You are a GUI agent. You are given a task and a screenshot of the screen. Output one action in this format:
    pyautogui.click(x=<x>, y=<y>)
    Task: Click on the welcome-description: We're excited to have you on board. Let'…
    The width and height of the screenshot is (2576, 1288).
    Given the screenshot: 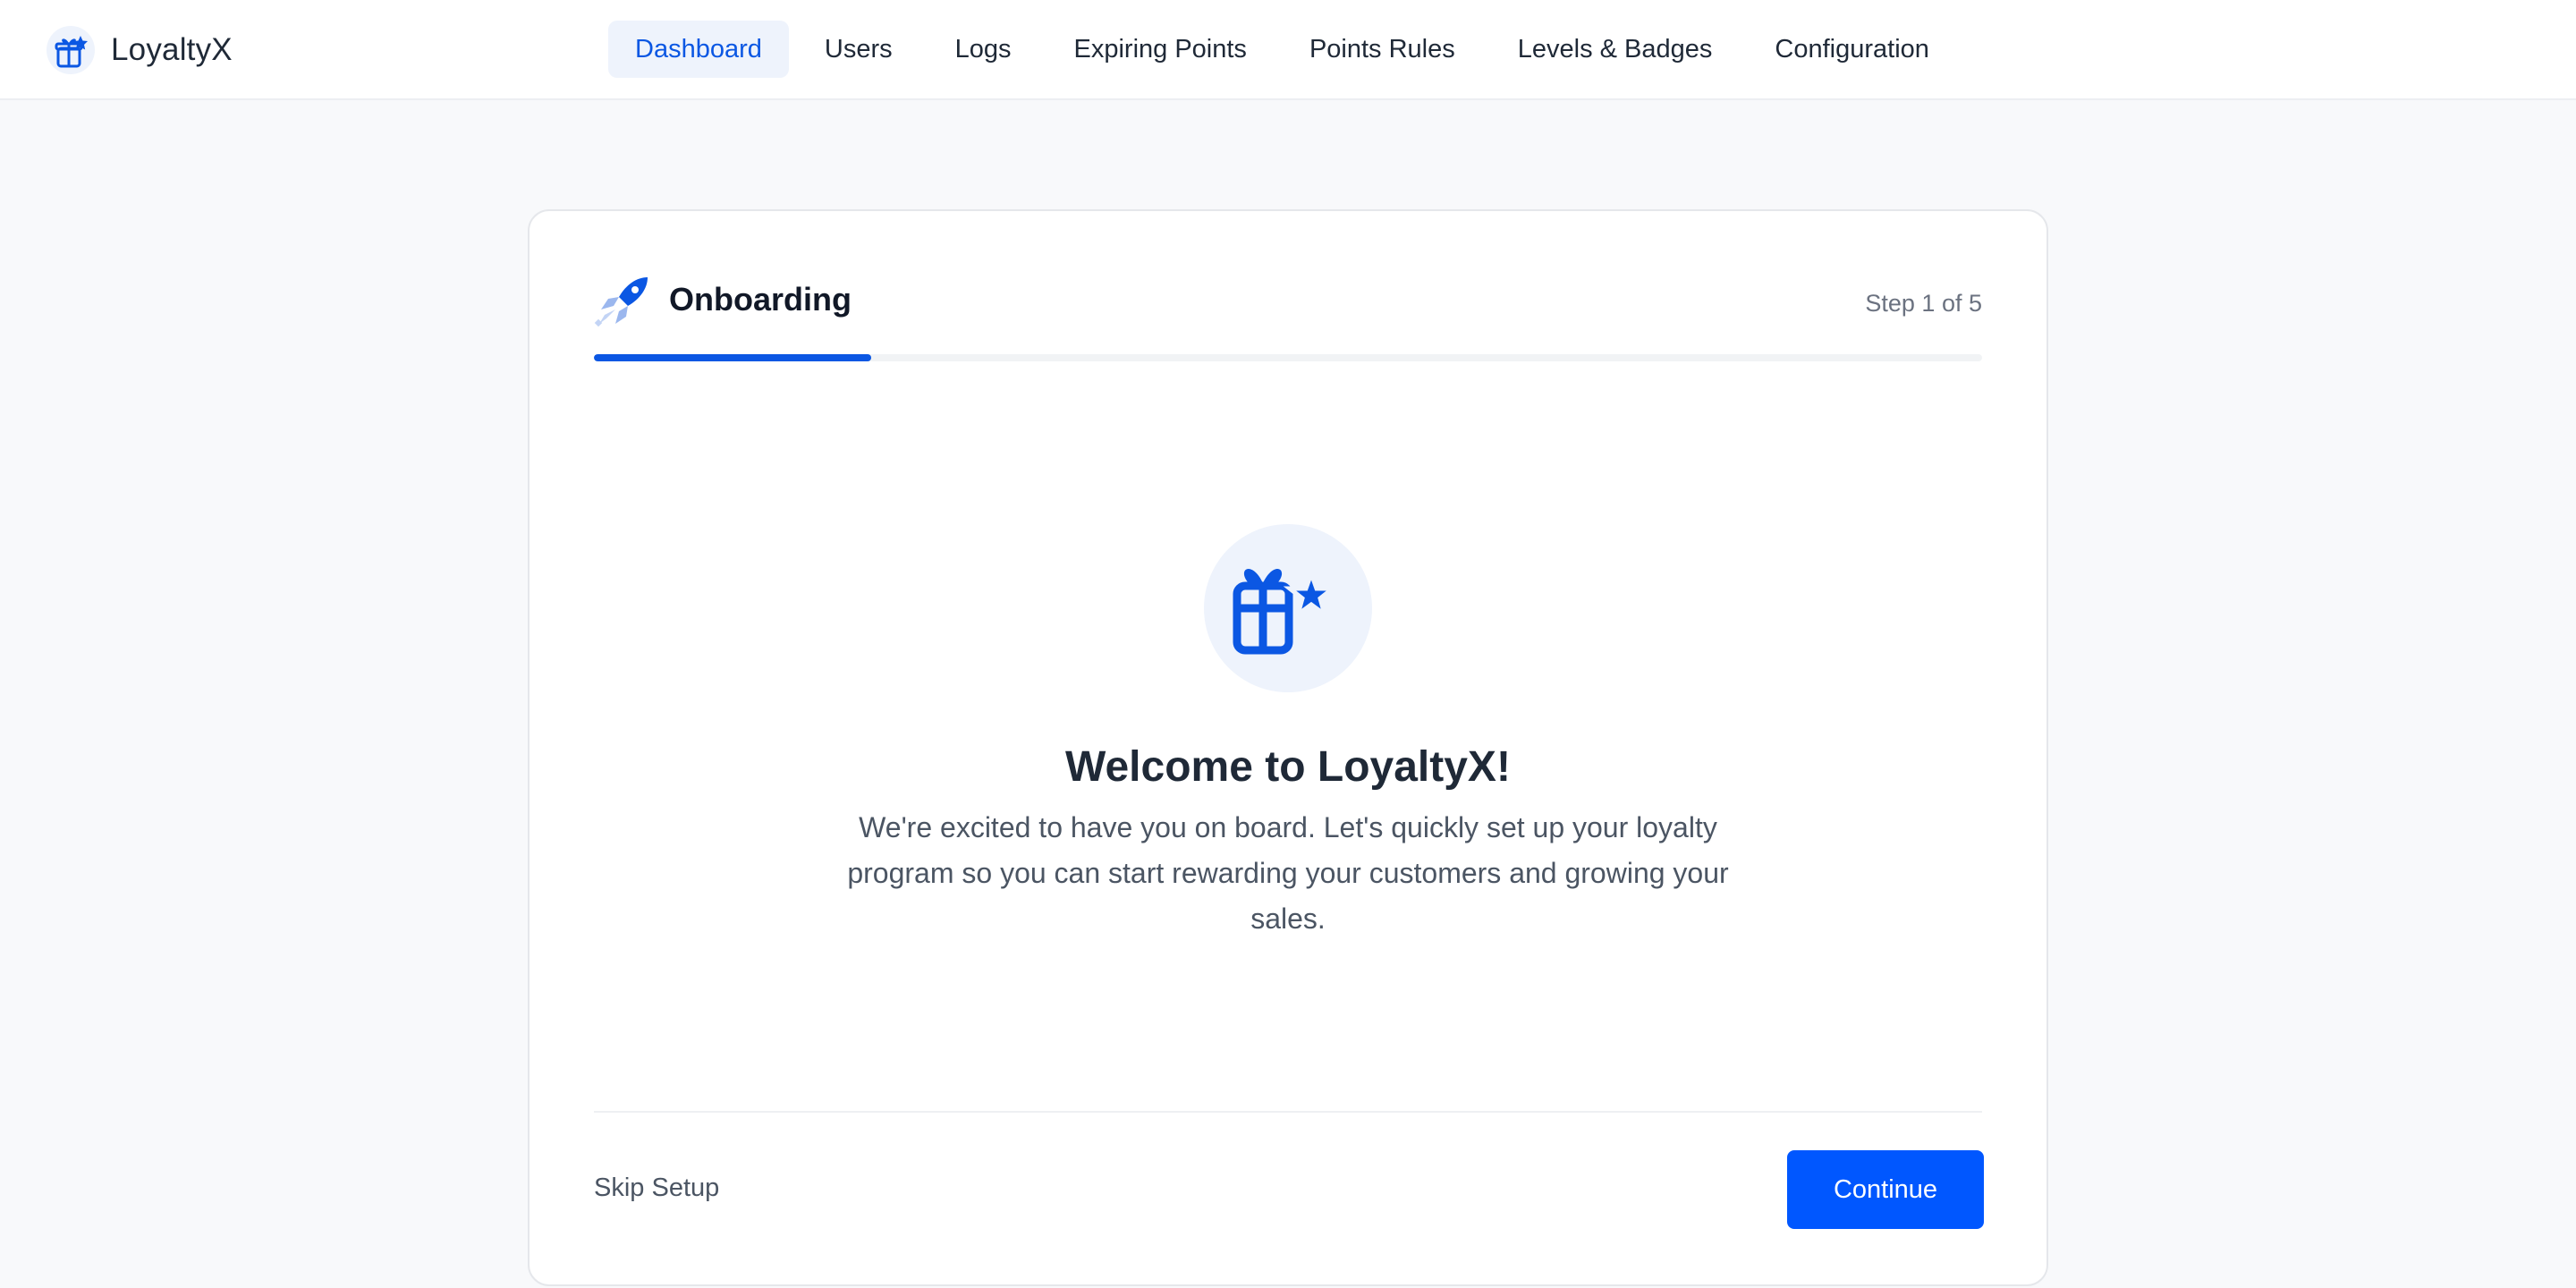 What is the action you would take?
    pyautogui.click(x=1288, y=873)
    